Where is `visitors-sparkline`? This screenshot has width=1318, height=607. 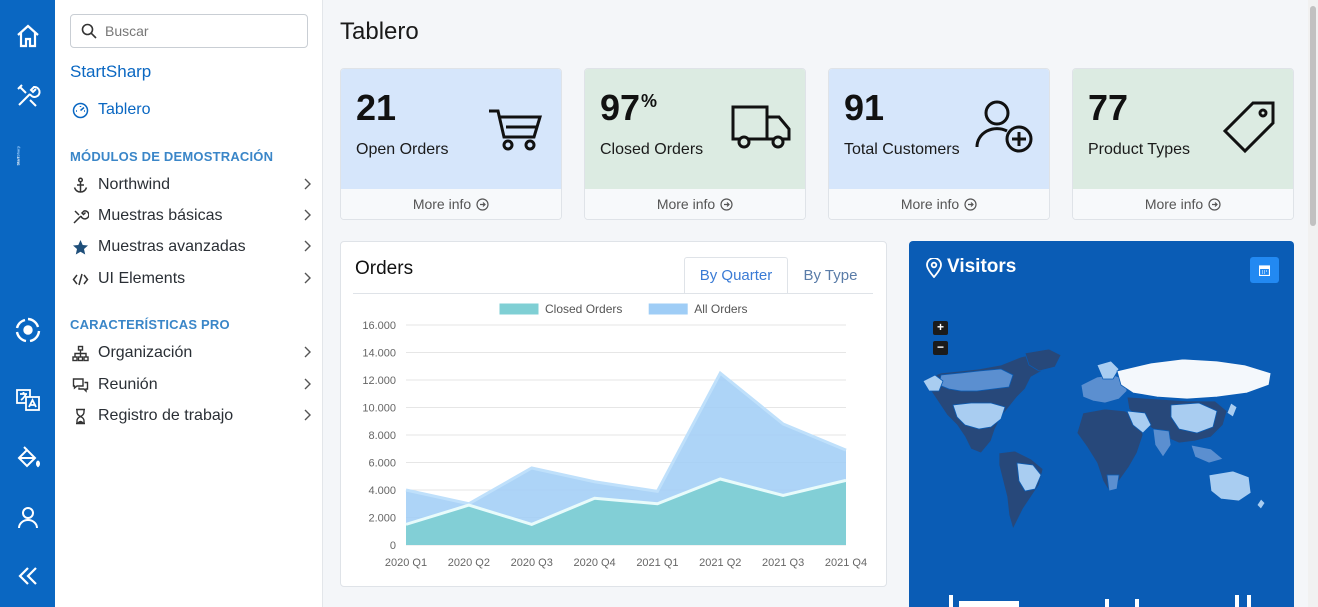
visitors-sparkline is located at coordinates (1100, 601).